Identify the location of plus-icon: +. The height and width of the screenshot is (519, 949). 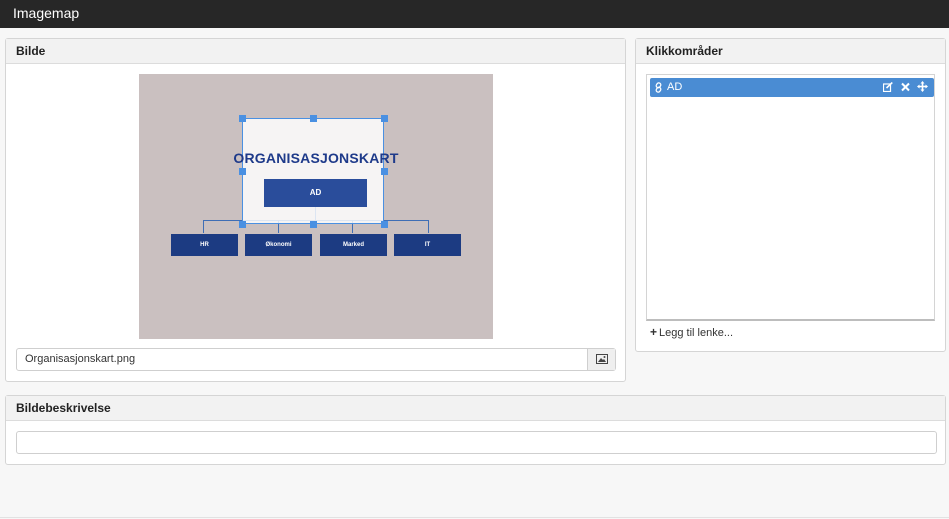
(654, 332).